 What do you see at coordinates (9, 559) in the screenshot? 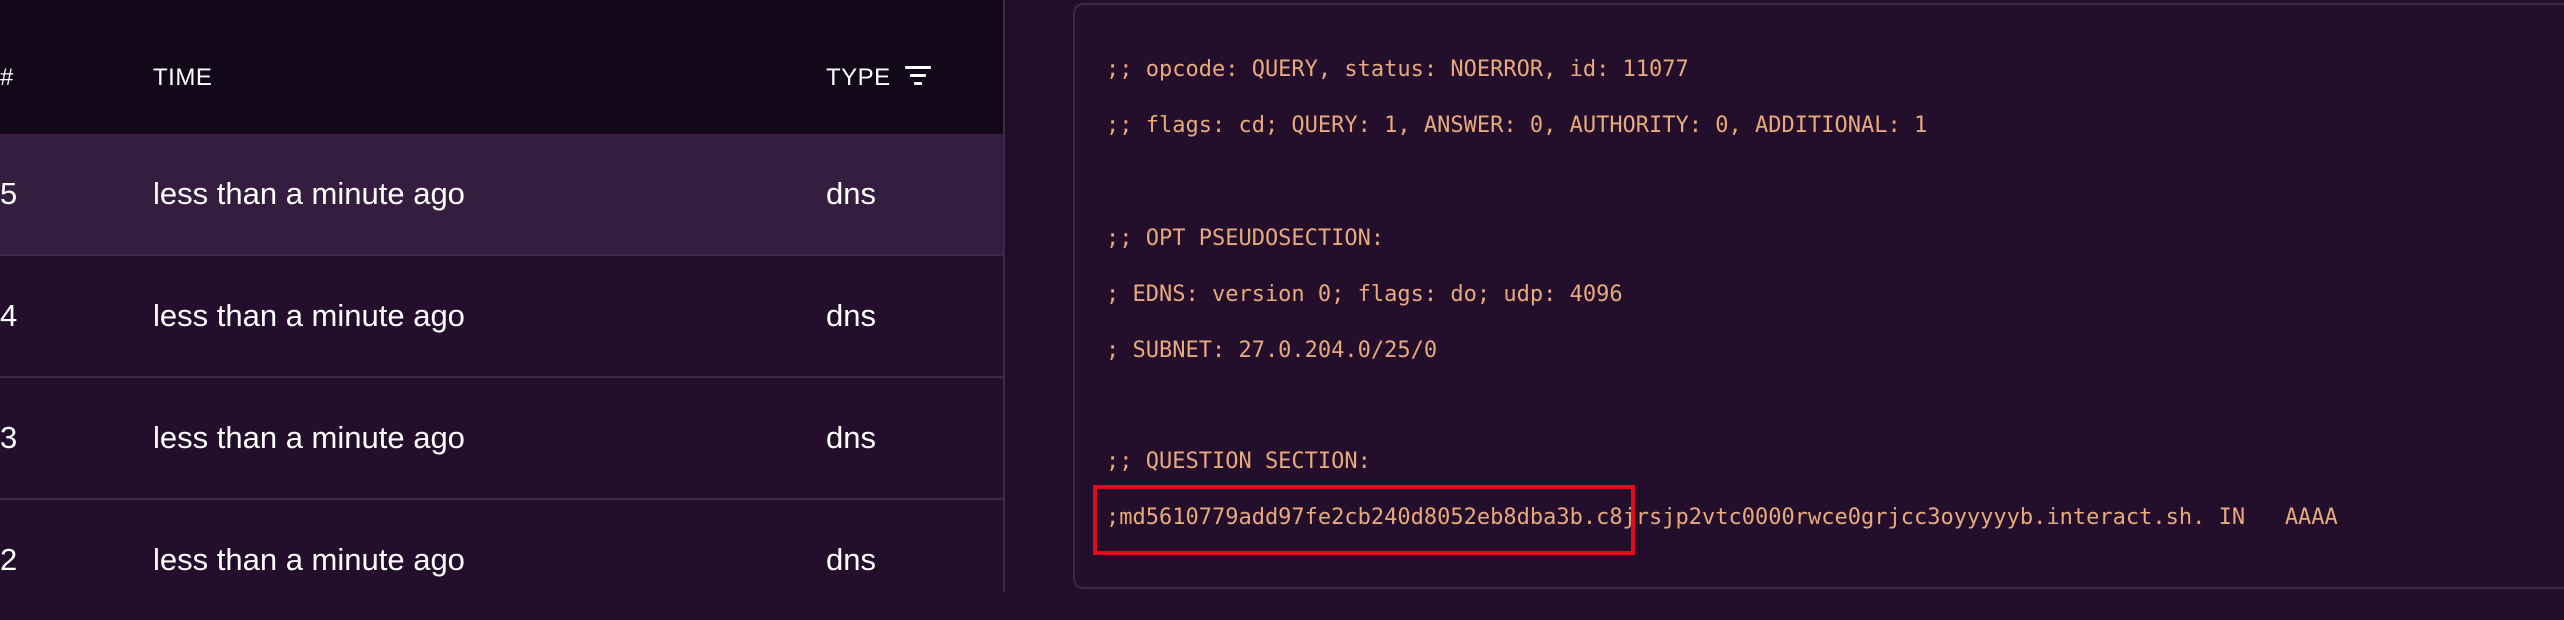
I see `row-id: 2` at bounding box center [9, 559].